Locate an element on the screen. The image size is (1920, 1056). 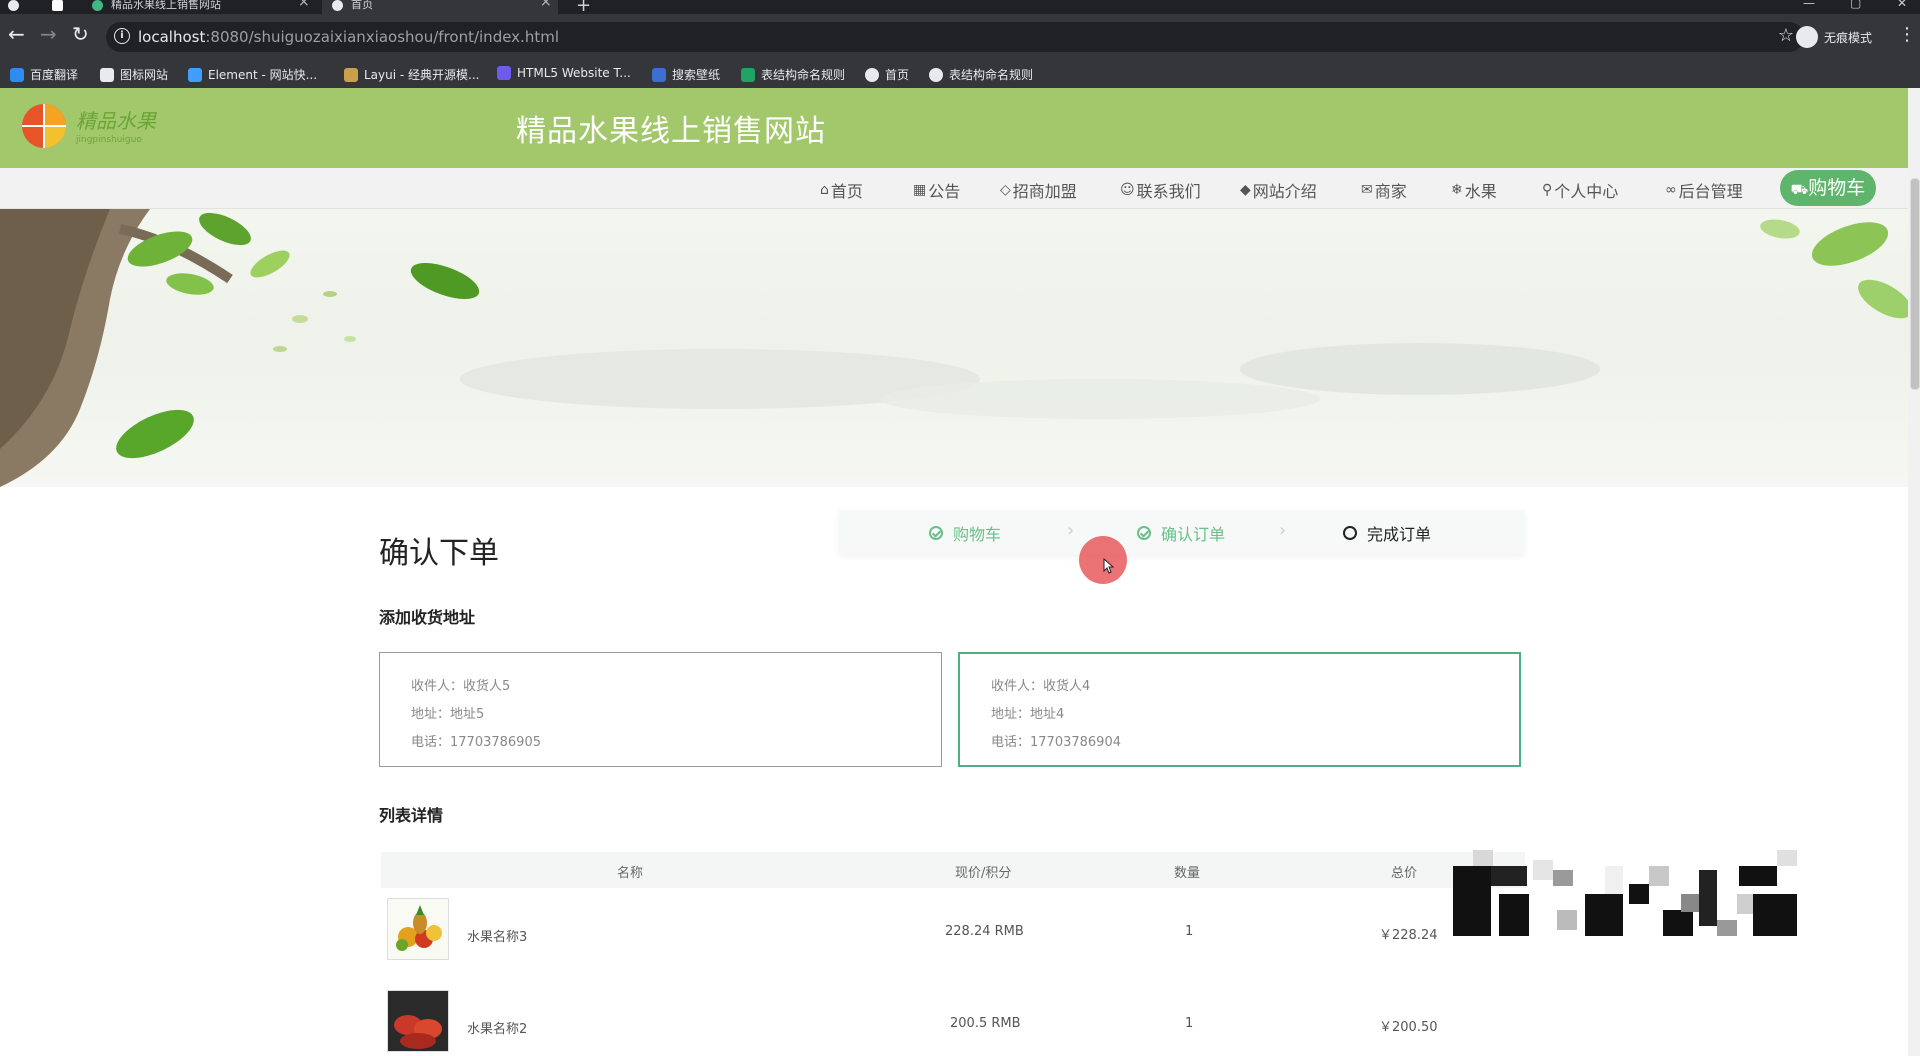
bookmark-item: 图标网站 is located at coordinates (134, 74).